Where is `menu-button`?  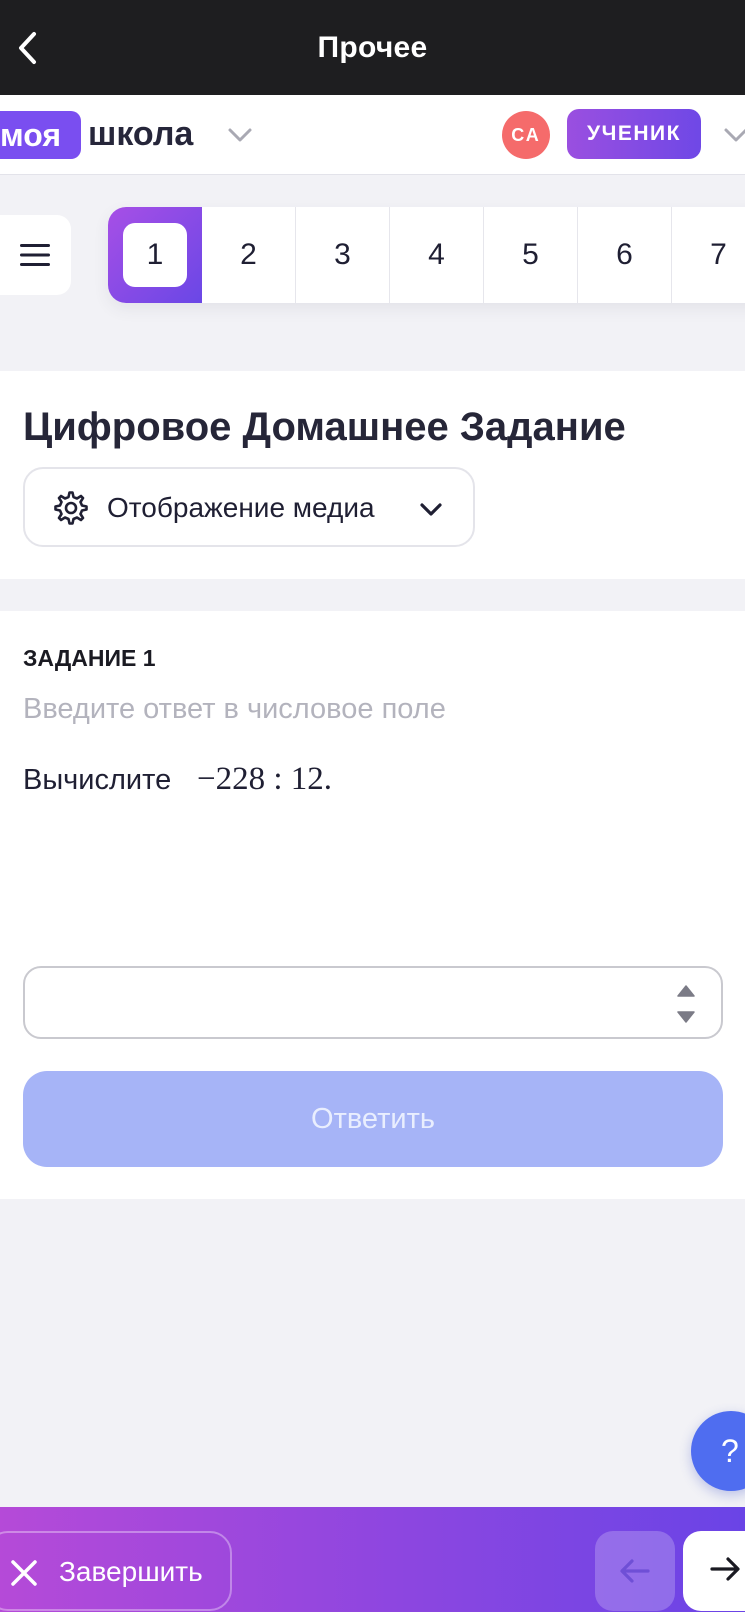 menu-button is located at coordinates (35, 255).